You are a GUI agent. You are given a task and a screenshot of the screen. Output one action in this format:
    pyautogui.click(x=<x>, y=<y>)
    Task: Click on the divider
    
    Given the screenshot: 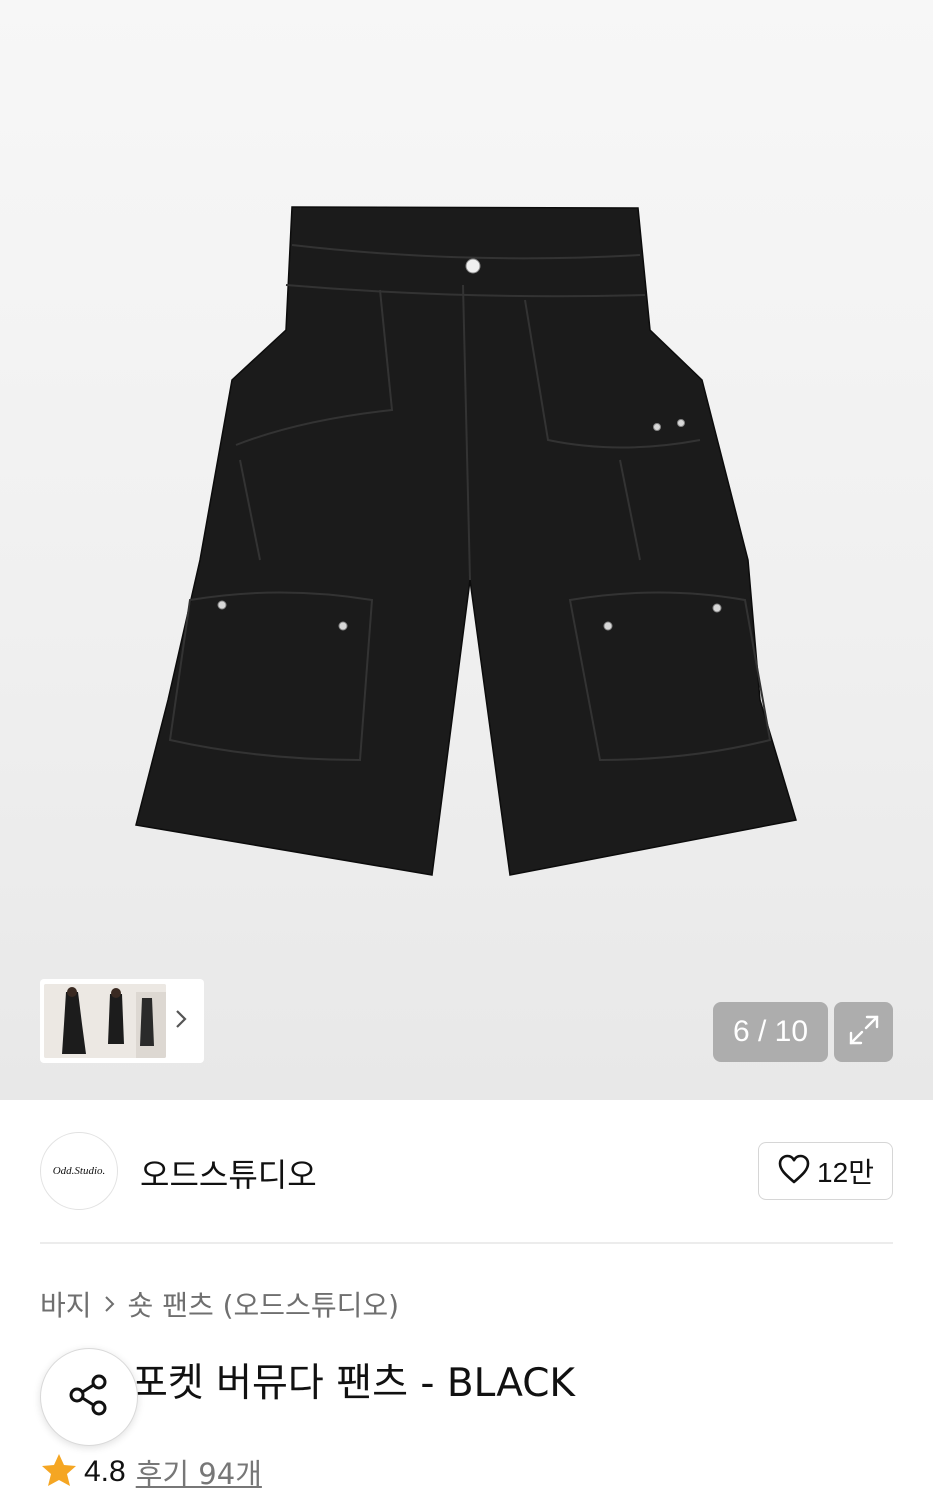 What is the action you would take?
    pyautogui.click(x=466, y=1243)
    